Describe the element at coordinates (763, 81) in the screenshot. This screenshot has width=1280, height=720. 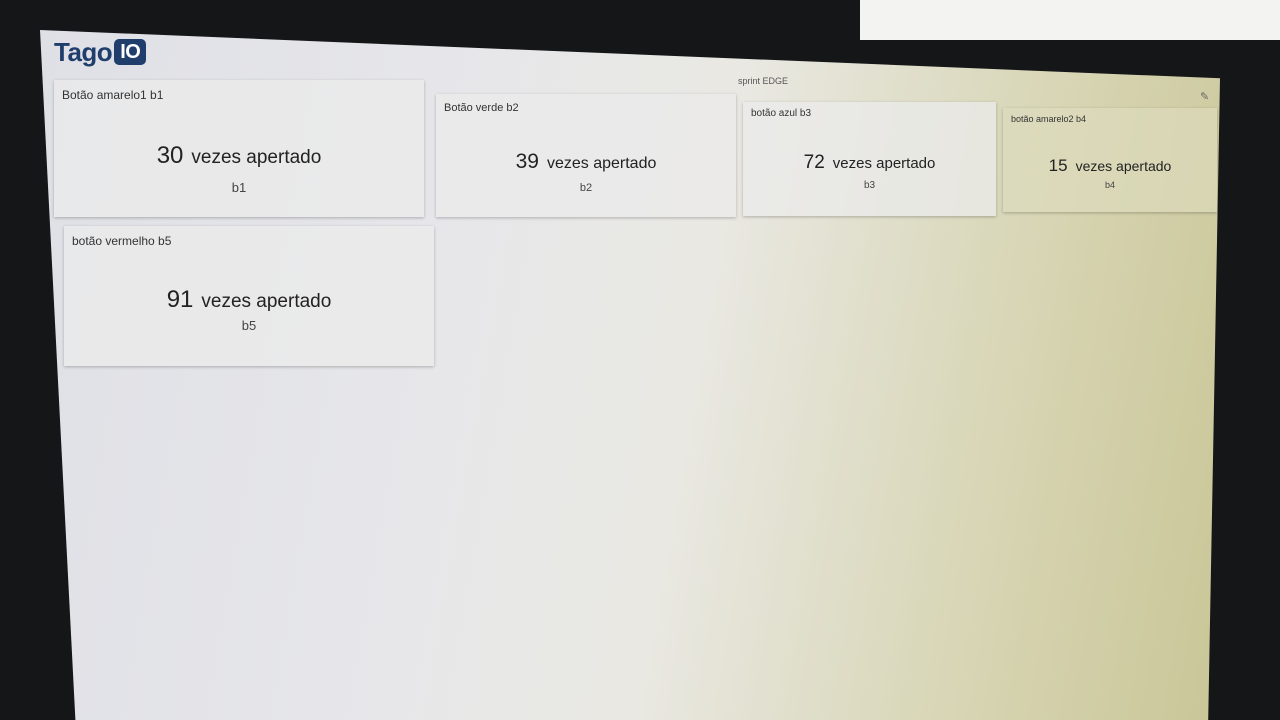
I see `dashboard-title: sprint EDGE` at that location.